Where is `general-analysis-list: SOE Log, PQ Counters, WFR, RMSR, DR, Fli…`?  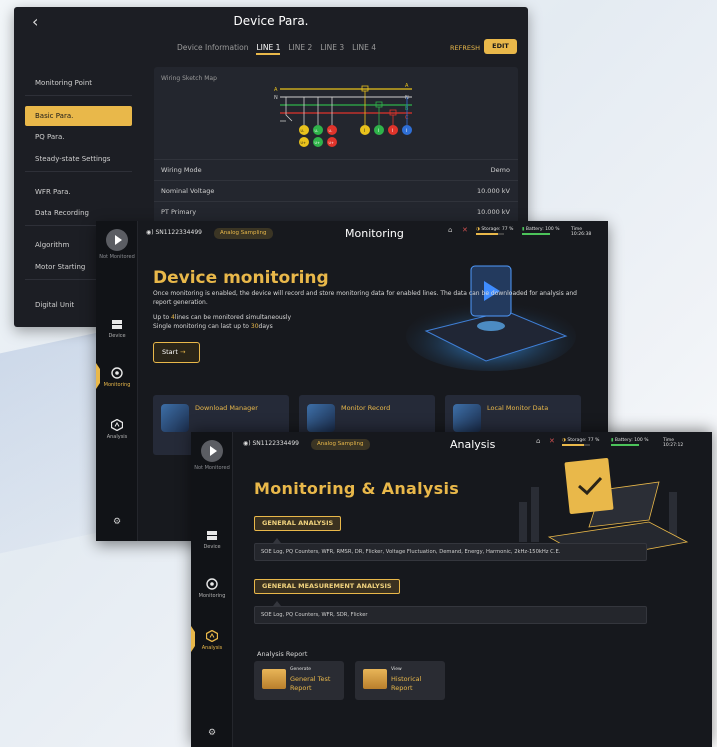
general-analysis-list: SOE Log, PQ Counters, WFR, RMSR, DR, Fli… is located at coordinates (450, 552).